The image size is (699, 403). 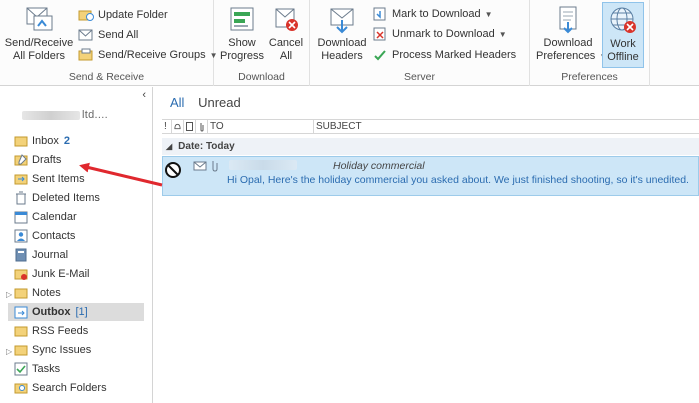 What do you see at coordinates (21, 198) in the screenshot?
I see `trash-icon` at bounding box center [21, 198].